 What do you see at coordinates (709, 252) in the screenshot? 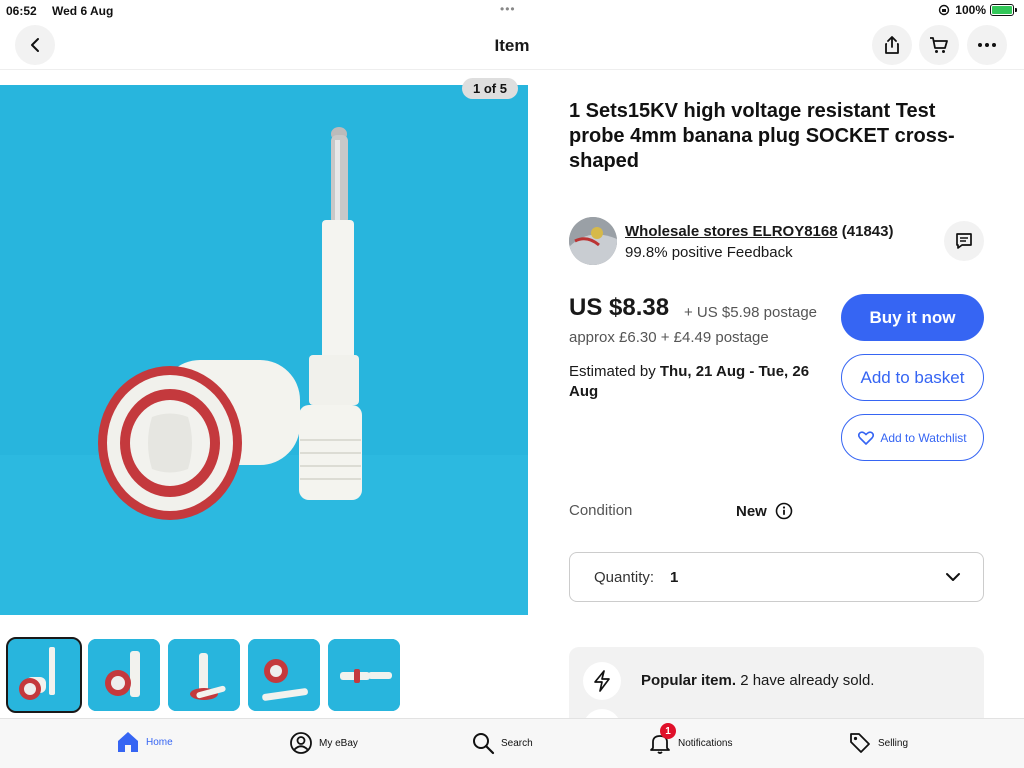
I see `seller-feedback: 99.8% positive Feedback` at bounding box center [709, 252].